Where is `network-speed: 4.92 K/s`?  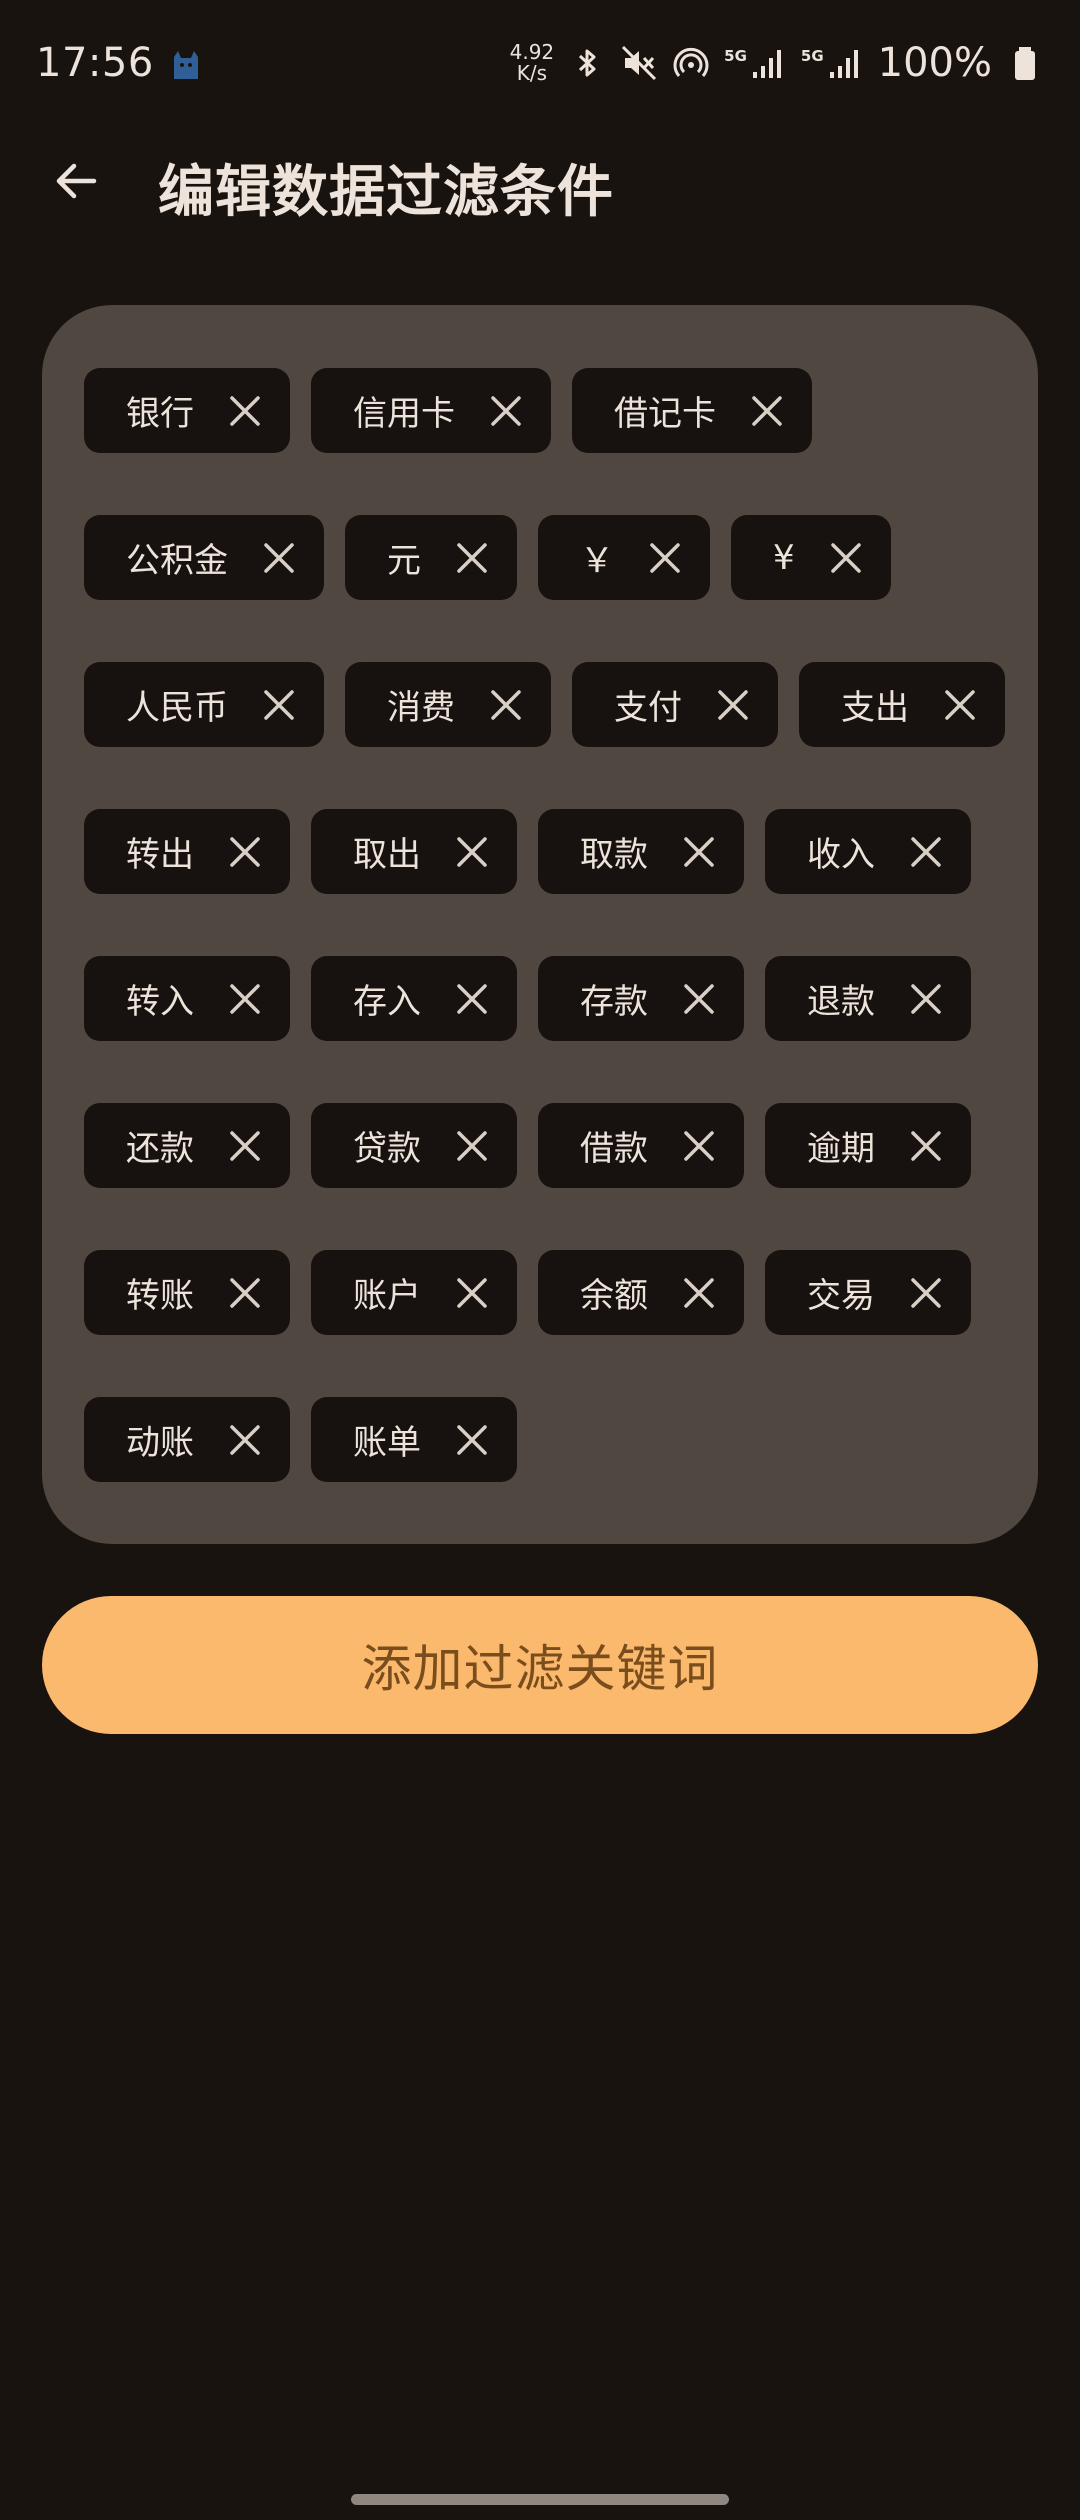
network-speed: 4.92 K/s is located at coordinates (532, 62).